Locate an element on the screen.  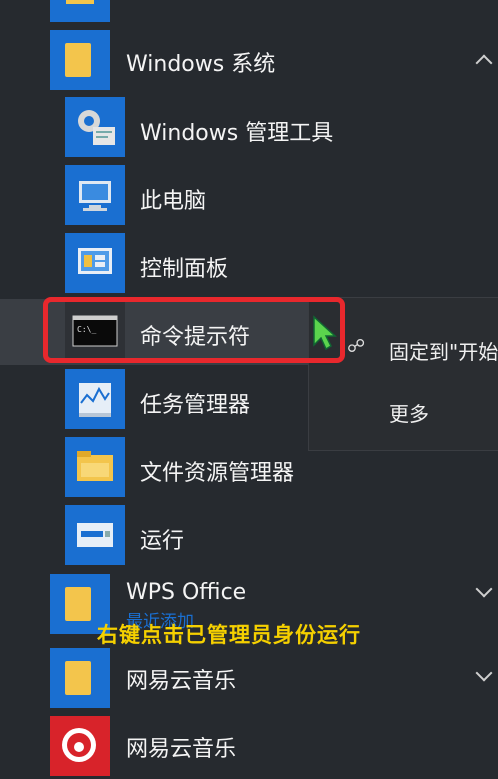
run-icon-art is located at coordinates (95, 535).